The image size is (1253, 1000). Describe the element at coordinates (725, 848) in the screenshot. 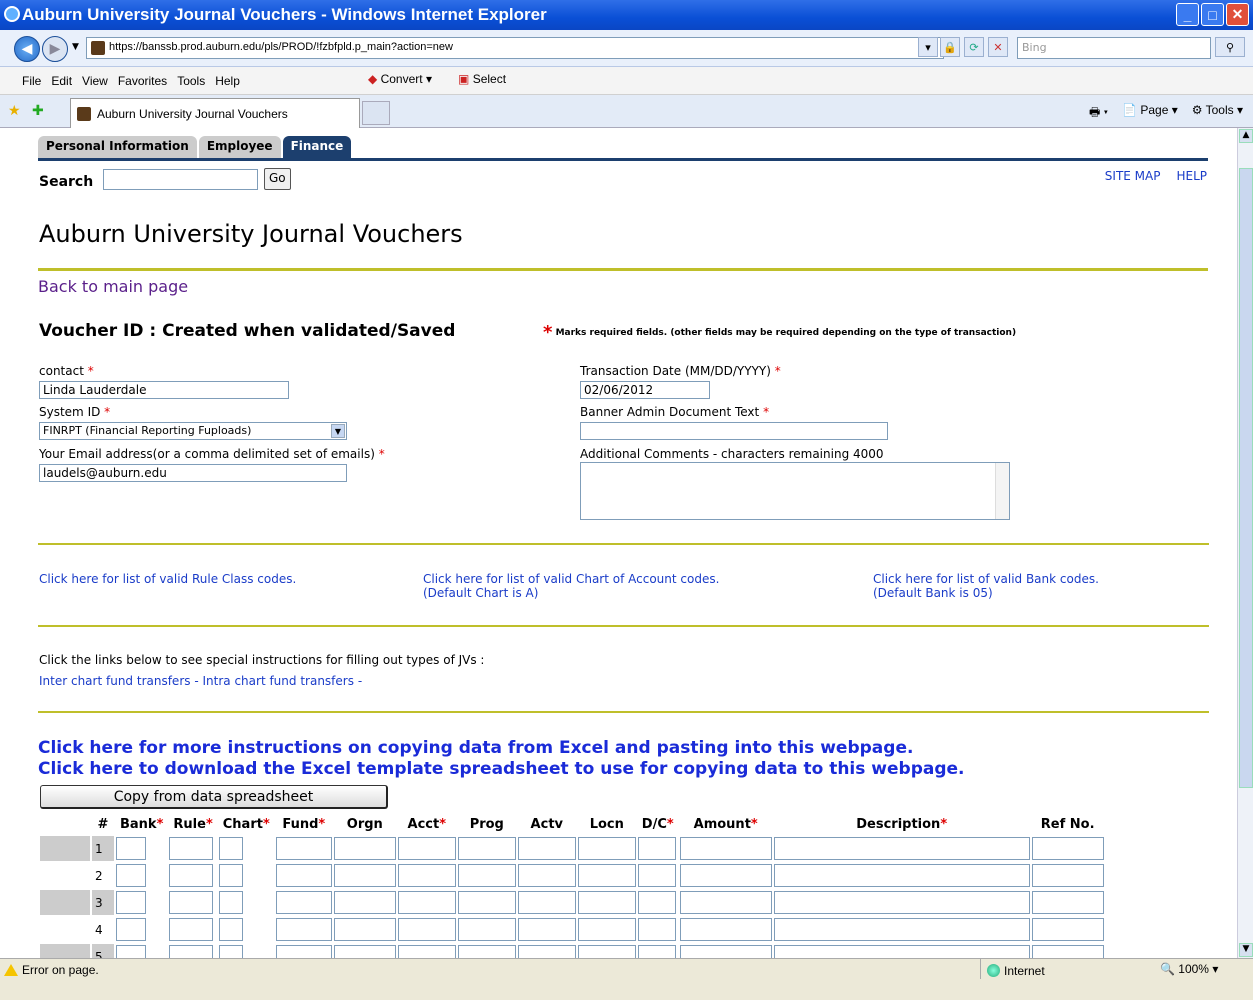

I see `row-1-amount-input` at that location.